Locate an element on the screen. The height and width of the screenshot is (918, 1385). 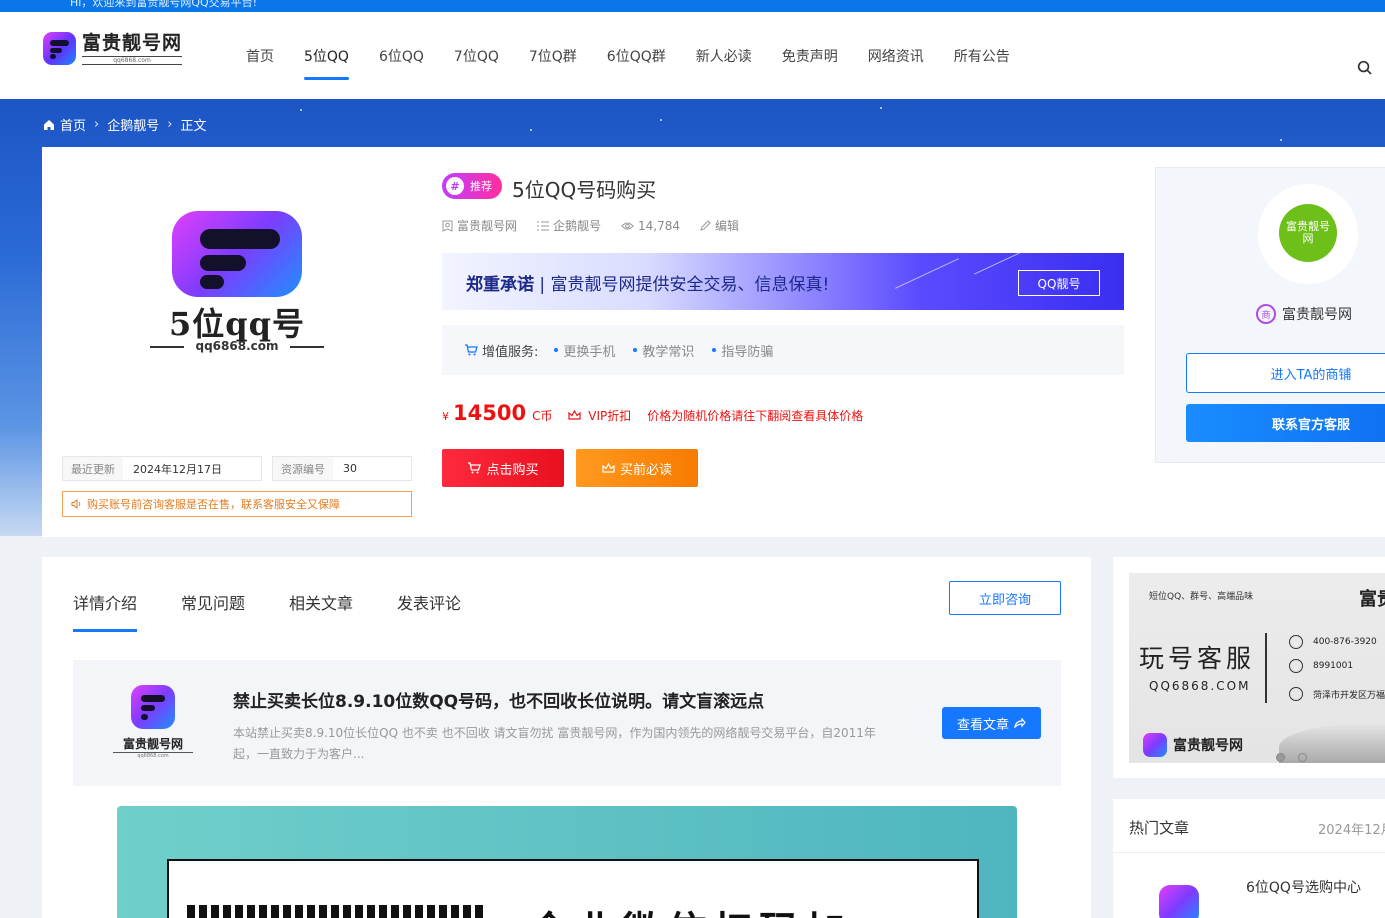
article-title: 禁止买卖长位8.9.10位数QQ号码，也不回收长位说明。请文盲滚远点 is located at coordinates (498, 699).